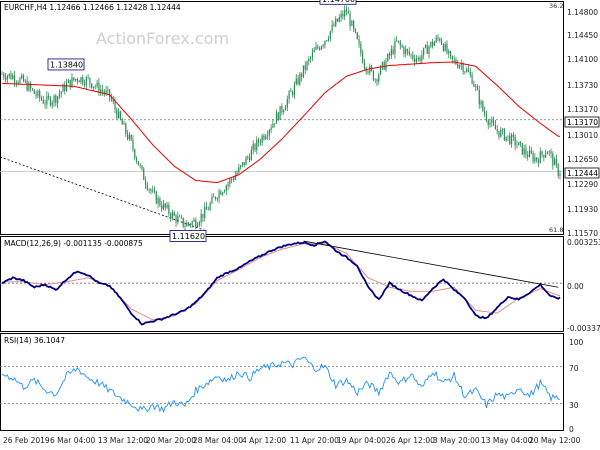  What do you see at coordinates (338, 2) in the screenshot?
I see `price-label-text: 1.14760` at bounding box center [338, 2].